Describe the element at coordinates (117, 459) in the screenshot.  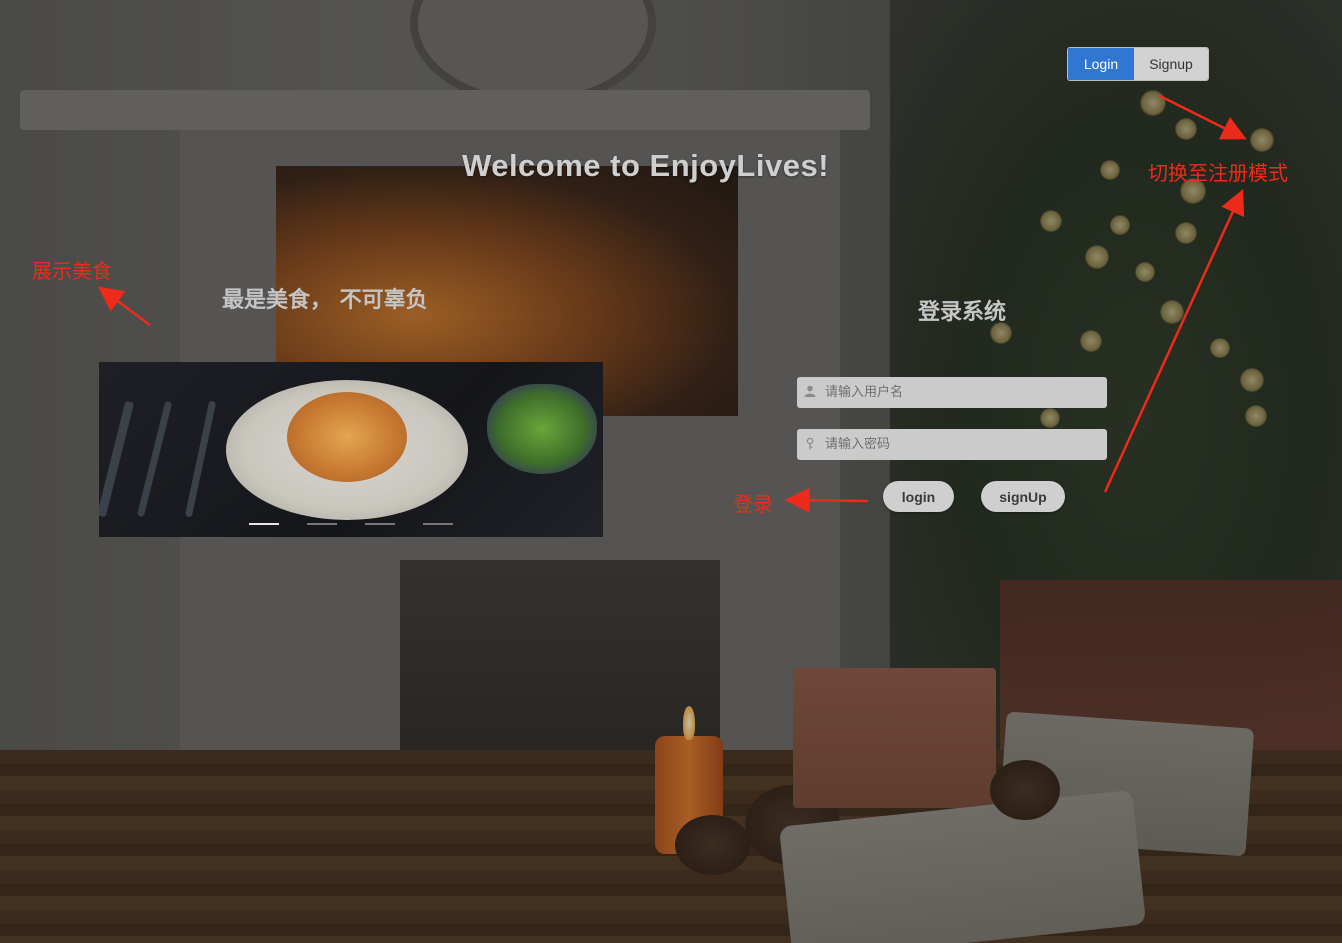
I see `knife` at that location.